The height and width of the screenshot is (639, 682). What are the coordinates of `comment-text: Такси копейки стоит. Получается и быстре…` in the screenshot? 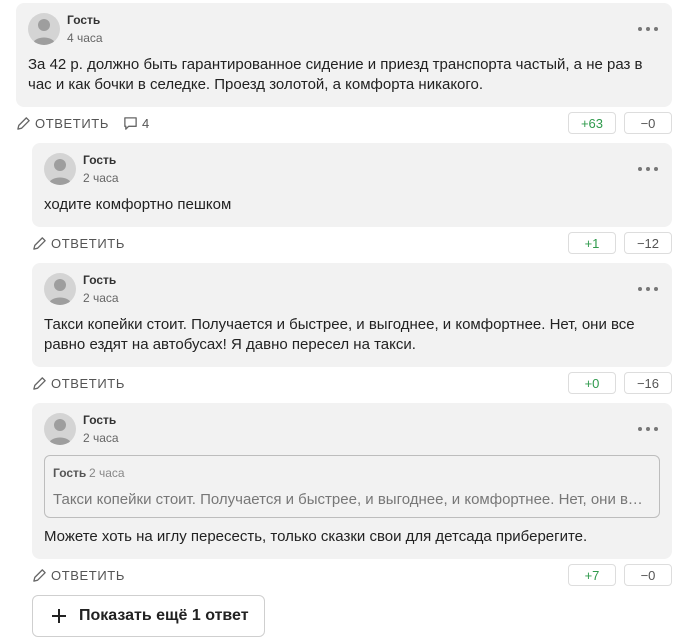 It's located at (339, 334).